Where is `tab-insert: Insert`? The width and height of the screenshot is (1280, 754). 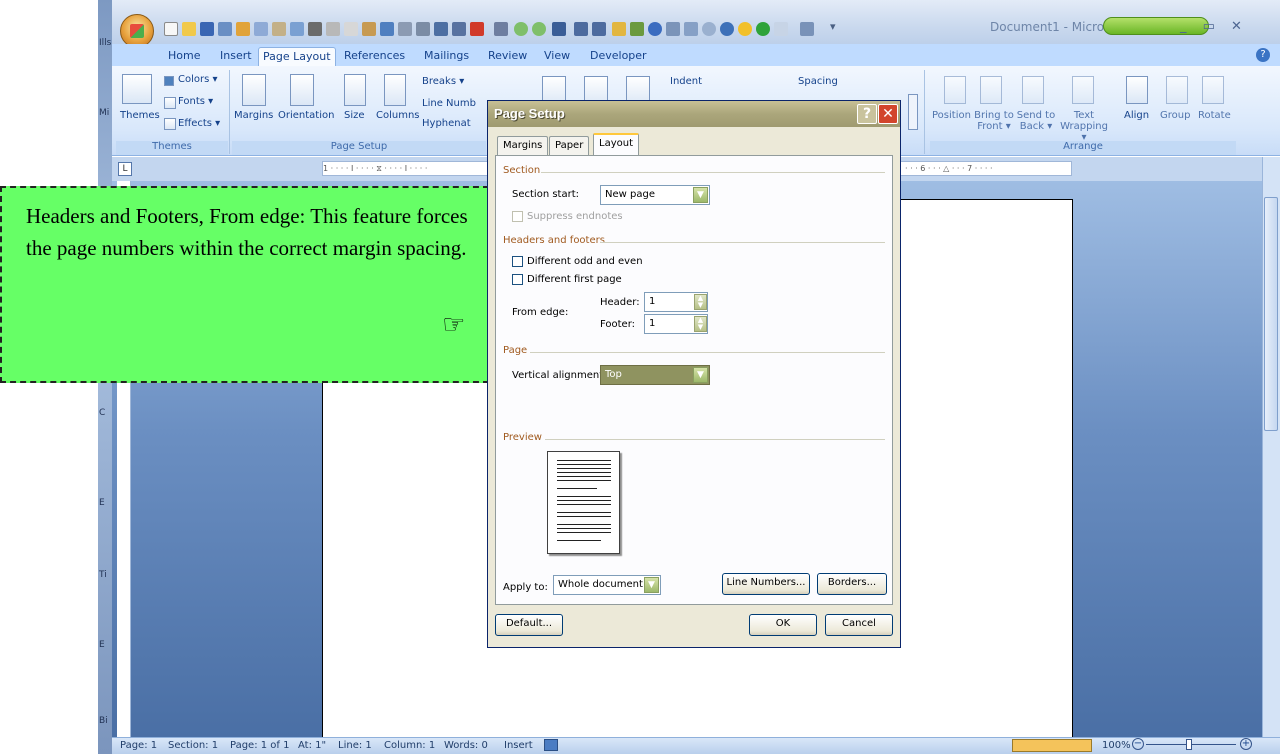 tab-insert: Insert is located at coordinates (236, 56).